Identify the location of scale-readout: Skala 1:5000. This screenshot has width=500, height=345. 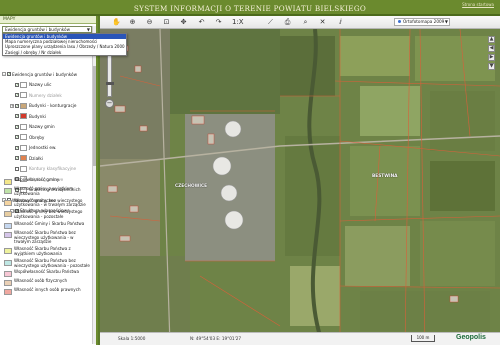
(132, 338).